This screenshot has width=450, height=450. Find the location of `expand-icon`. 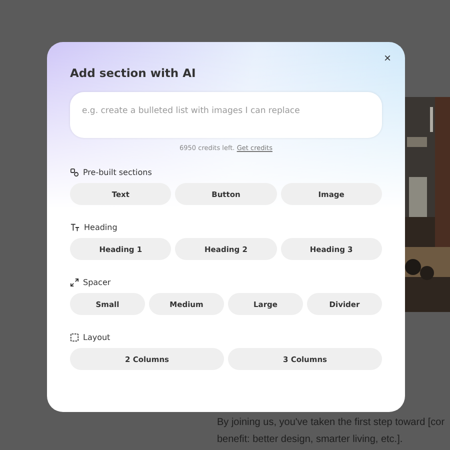

expand-icon is located at coordinates (74, 282).